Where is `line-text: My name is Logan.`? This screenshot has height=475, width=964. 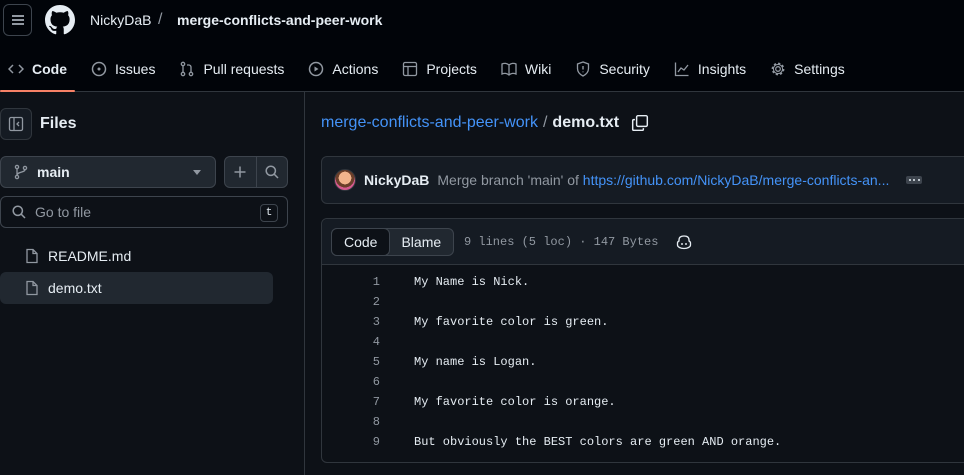 line-text: My name is Logan. is located at coordinates (475, 362).